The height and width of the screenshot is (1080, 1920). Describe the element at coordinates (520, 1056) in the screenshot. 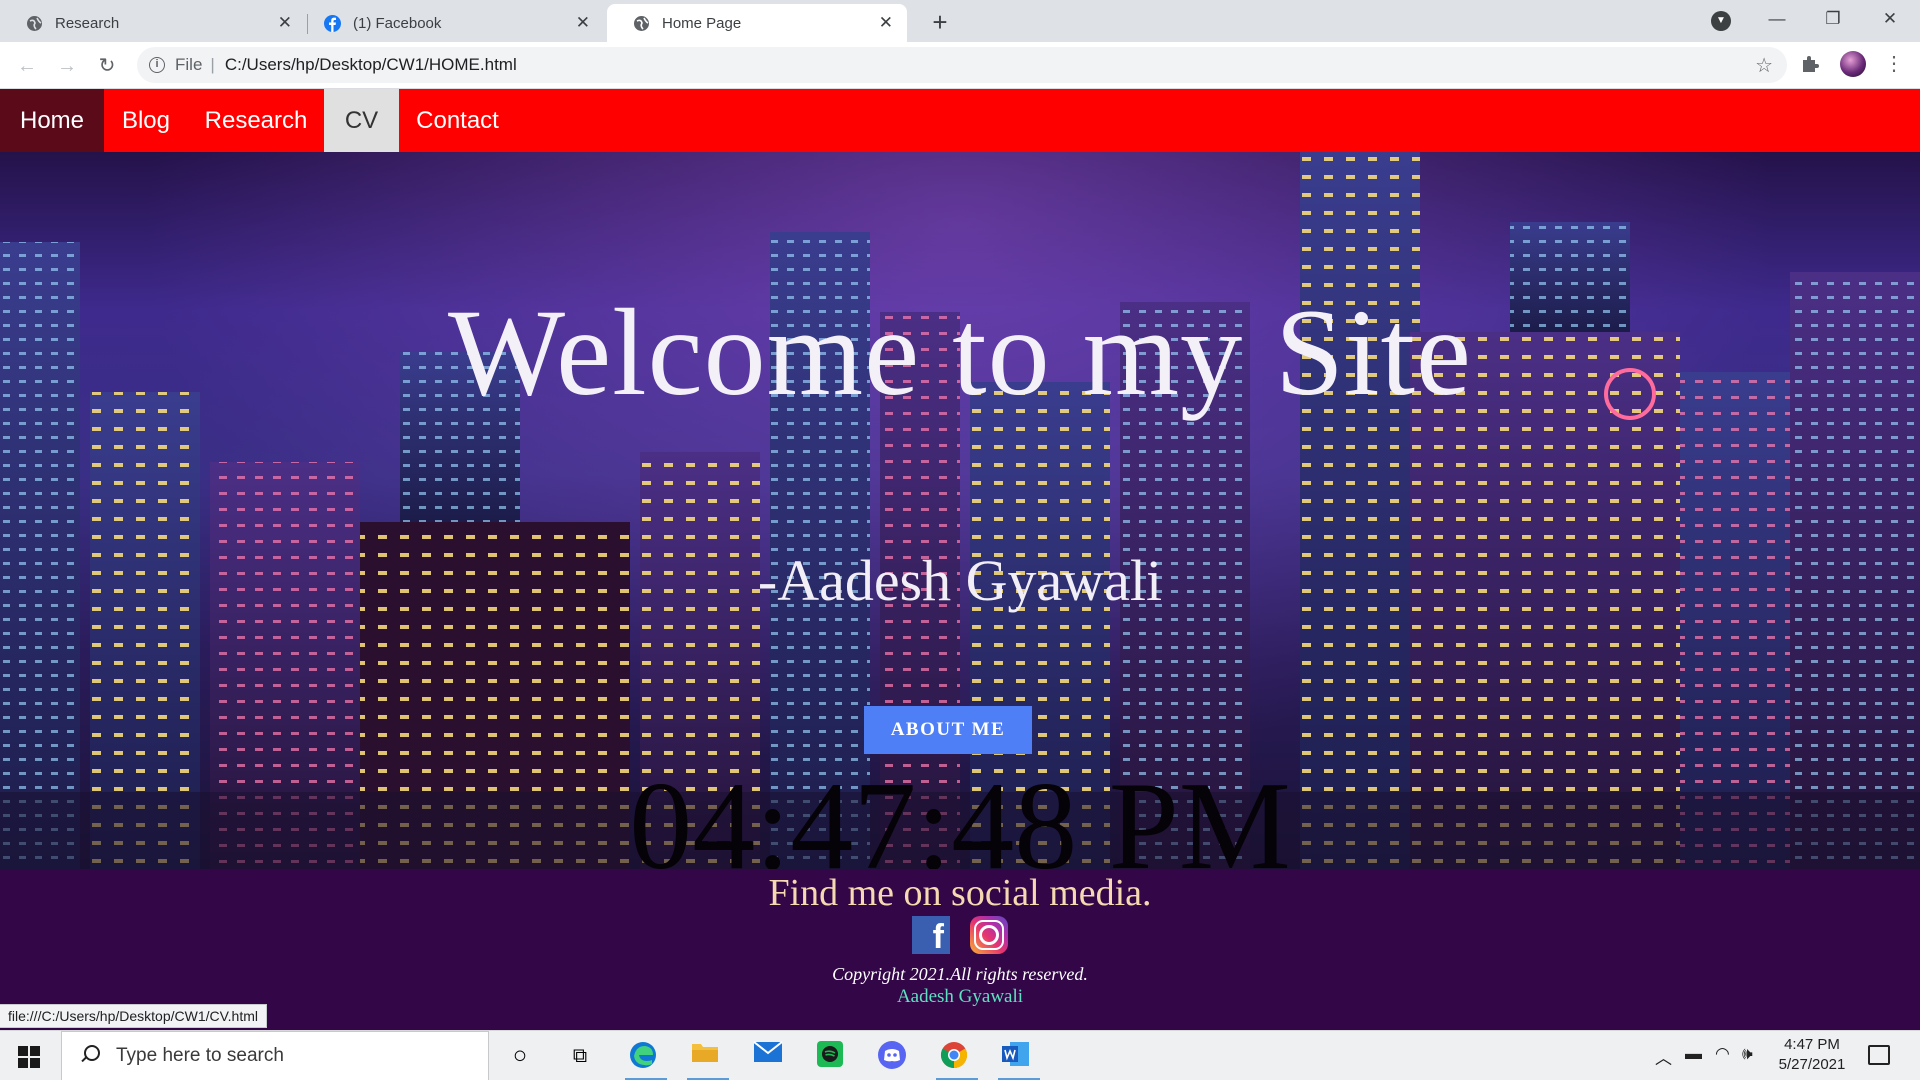

I see `cortana-icon: ○` at that location.